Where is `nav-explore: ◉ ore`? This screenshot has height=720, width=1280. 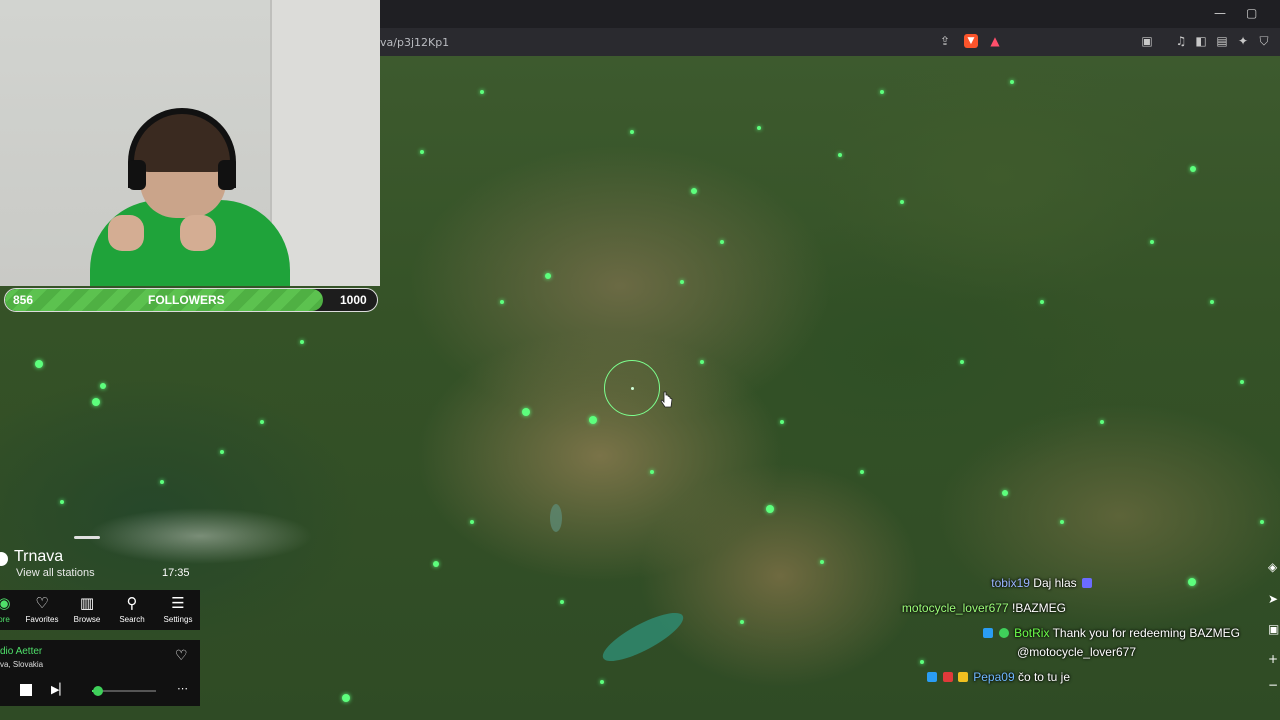
nav-explore: ◉ ore is located at coordinates (12, 609).